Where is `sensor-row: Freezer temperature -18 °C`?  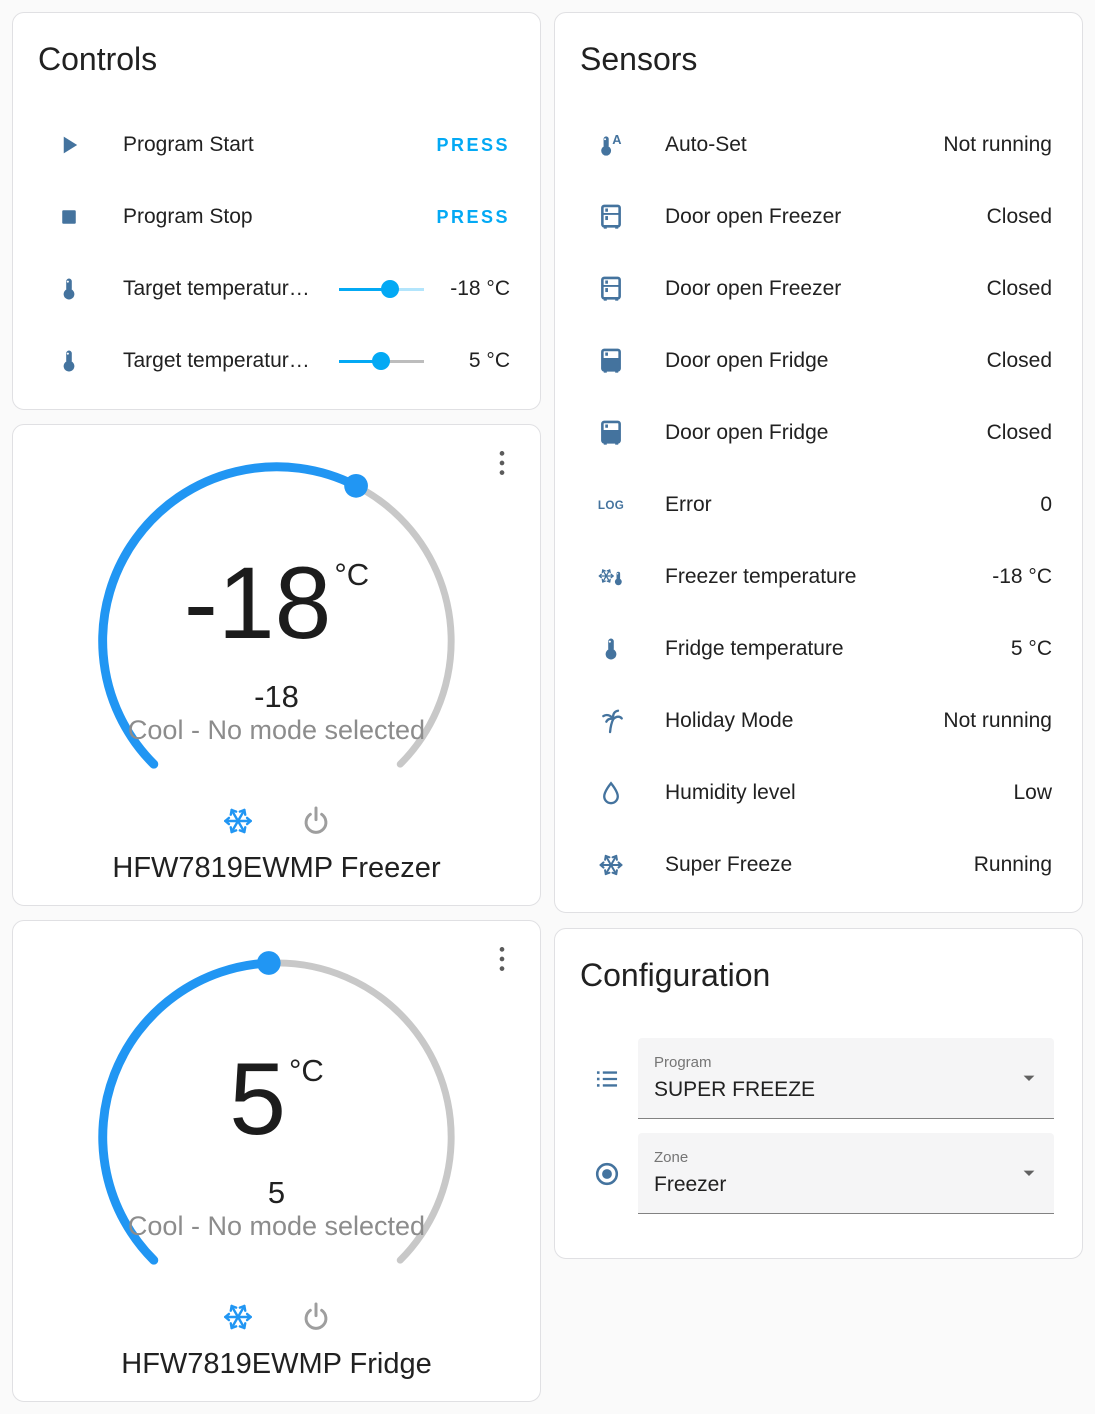
sensor-row: Freezer temperature -18 °C is located at coordinates (818, 577).